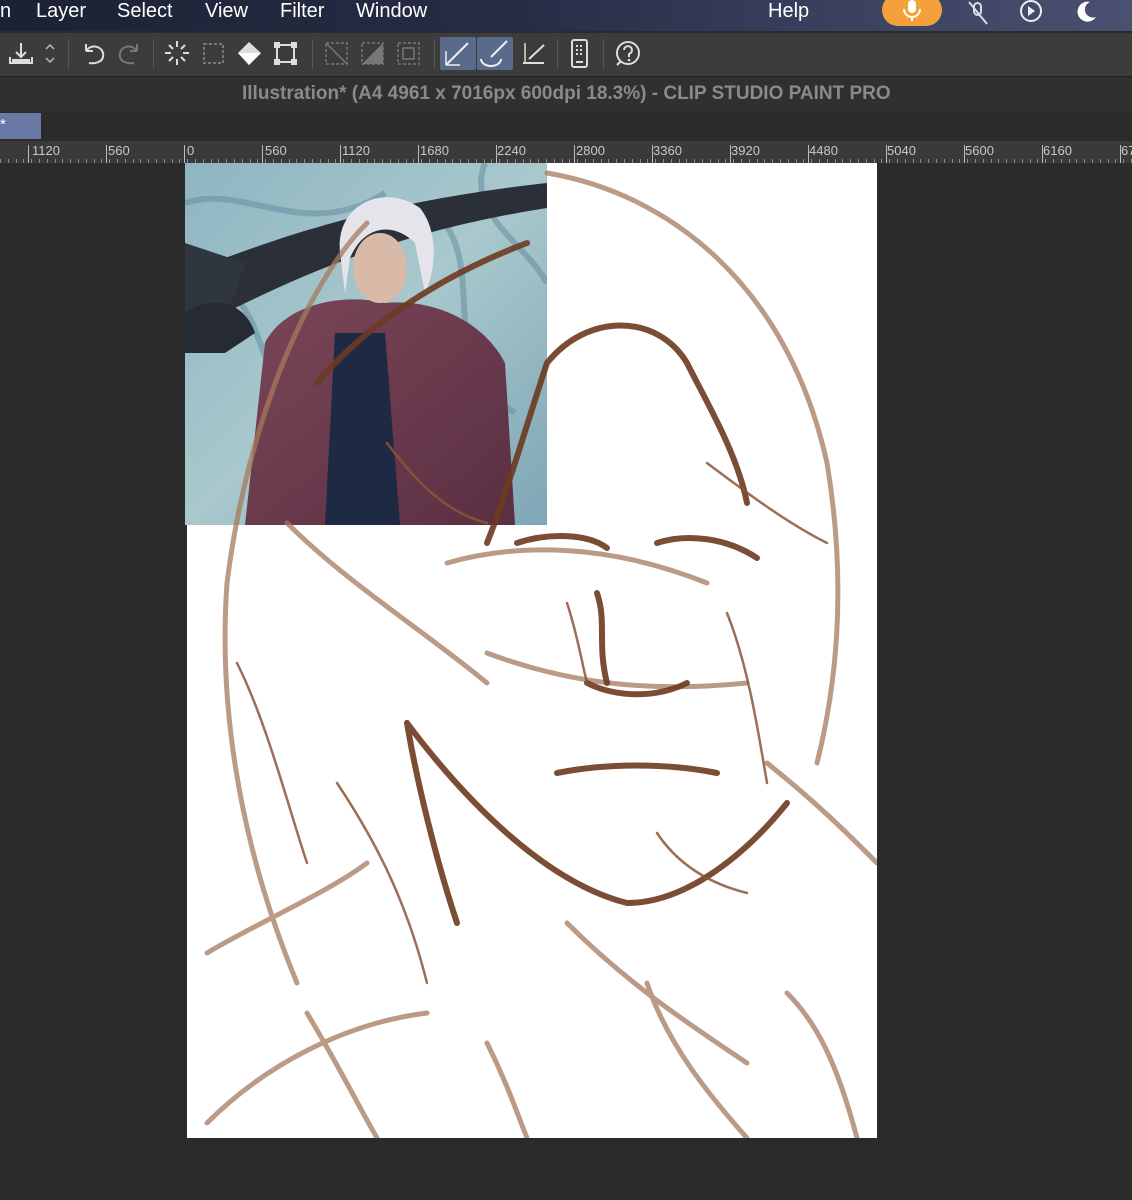  I want to click on ruler-snap-button, so click(533, 53).